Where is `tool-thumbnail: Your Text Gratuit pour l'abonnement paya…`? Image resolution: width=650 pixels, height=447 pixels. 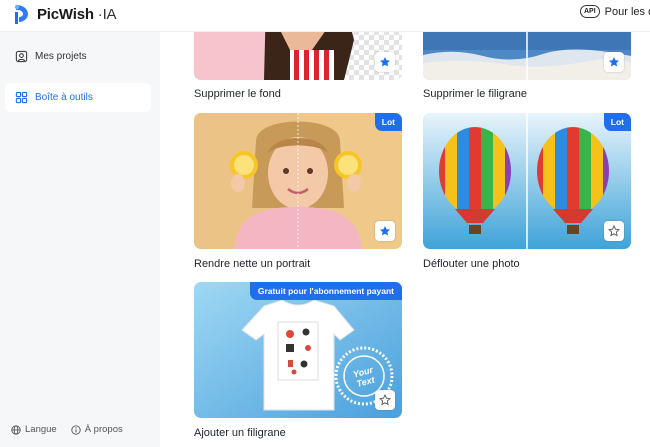
tool-thumbnail: Your Text Gratuit pour l'abonnement paya… is located at coordinates (298, 350).